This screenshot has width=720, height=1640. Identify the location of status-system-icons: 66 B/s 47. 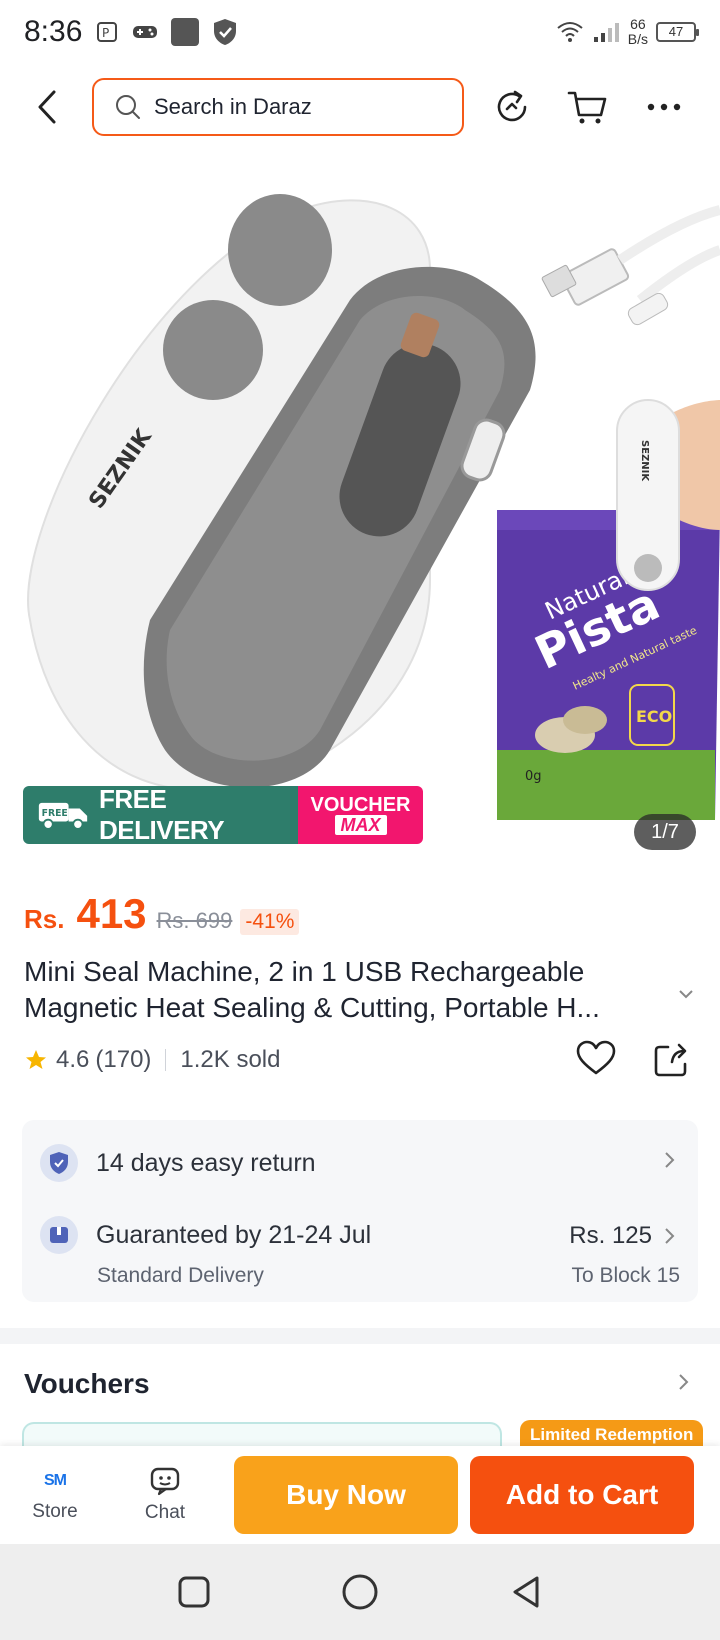
(627, 32).